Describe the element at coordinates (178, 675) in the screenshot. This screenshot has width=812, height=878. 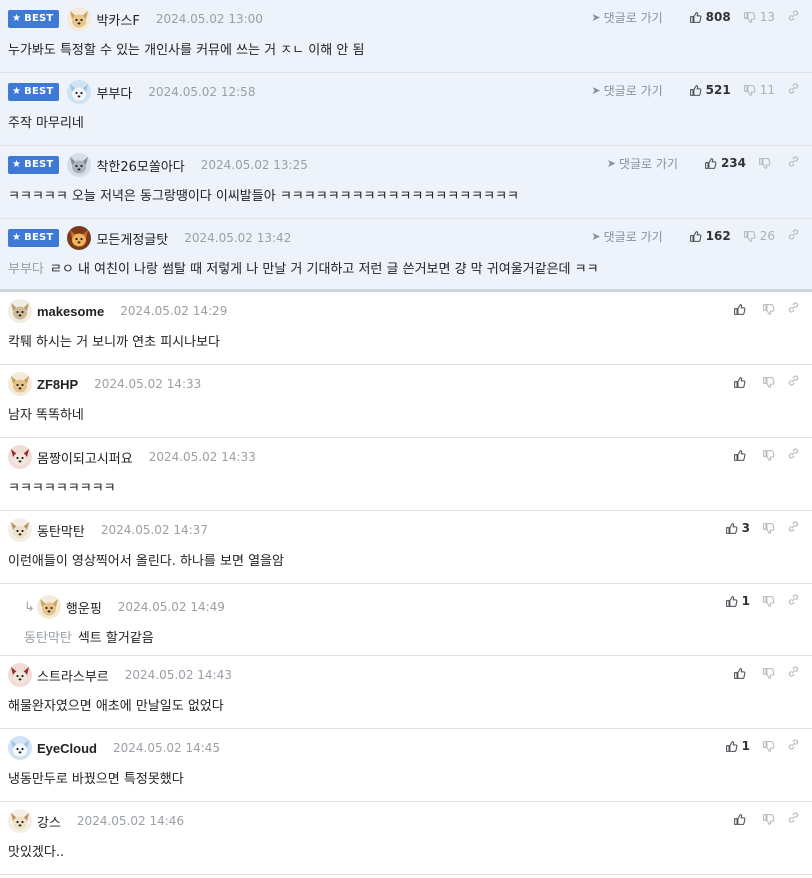
I see `comment-date: 2024.05.02 14:43` at that location.